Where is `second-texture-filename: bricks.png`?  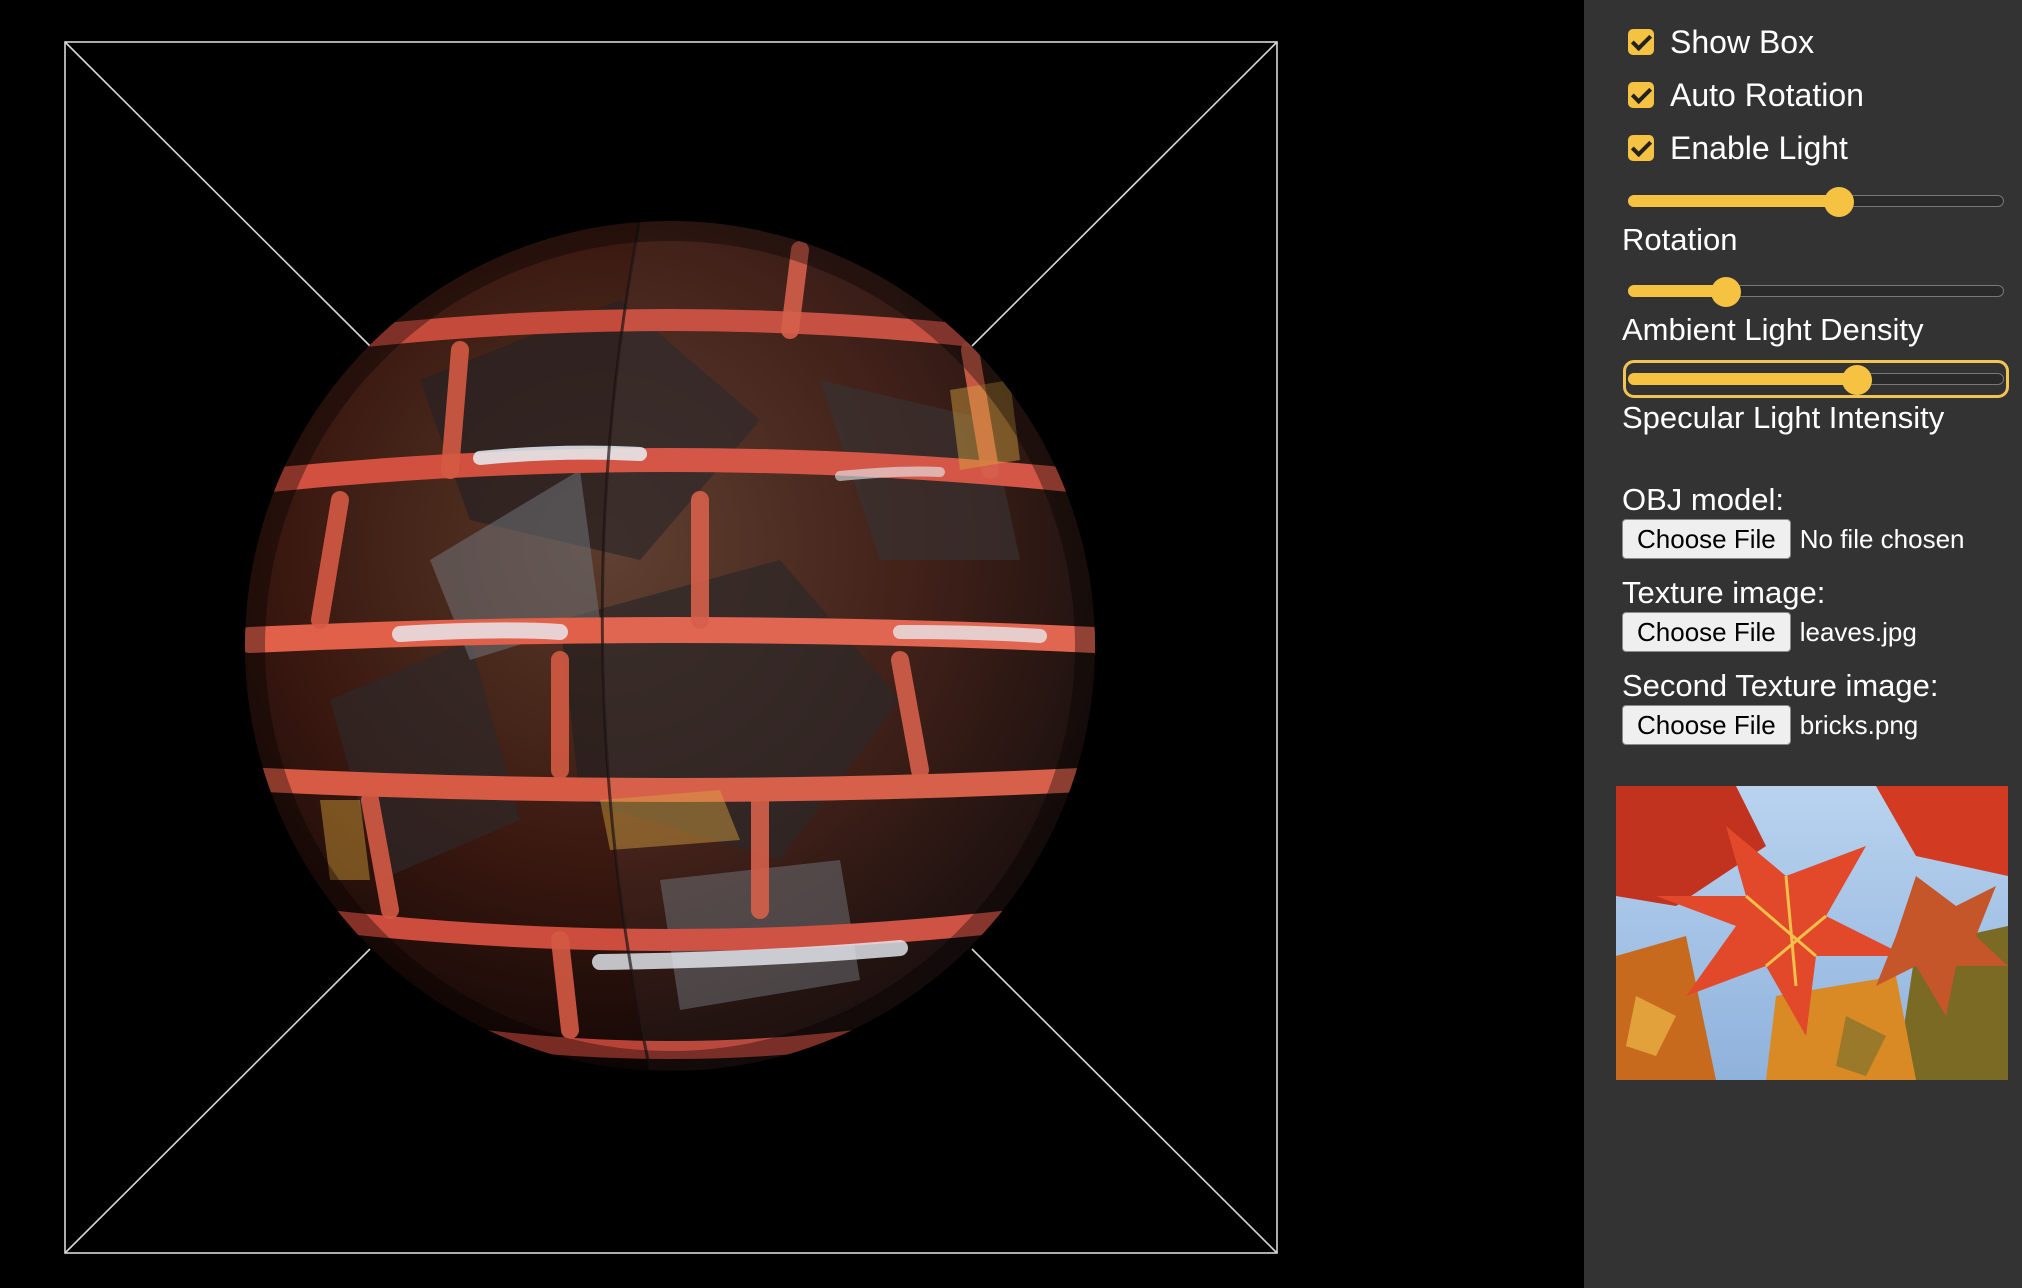
second-texture-filename: bricks.png is located at coordinates (1859, 724).